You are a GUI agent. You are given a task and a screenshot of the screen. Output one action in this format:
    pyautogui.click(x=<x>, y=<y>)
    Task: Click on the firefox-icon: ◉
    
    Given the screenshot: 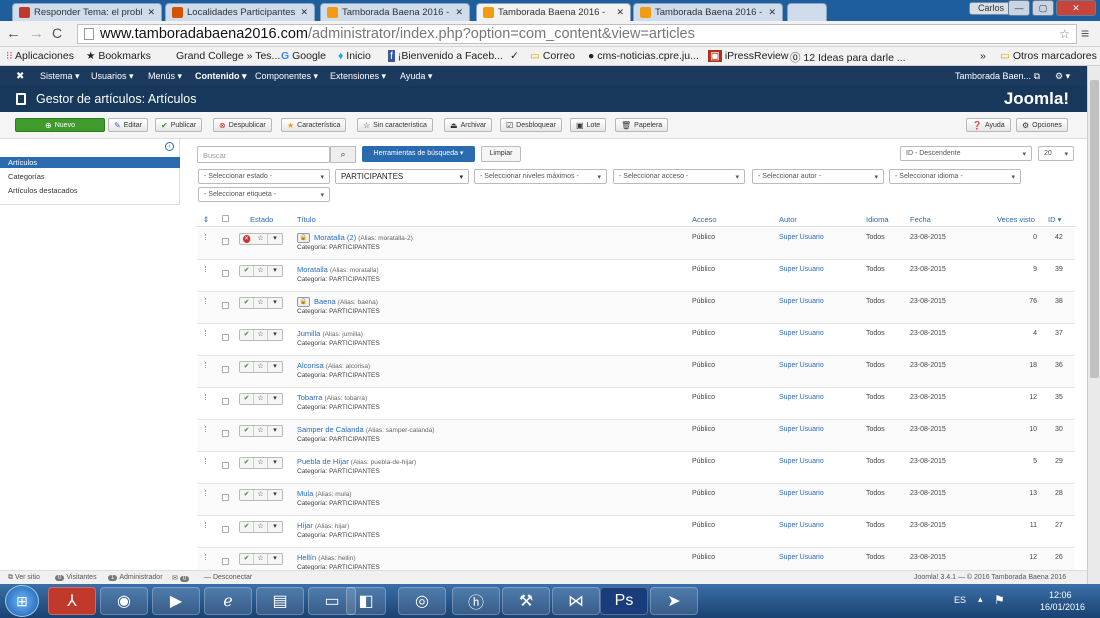 What is the action you would take?
    pyautogui.click(x=124, y=601)
    